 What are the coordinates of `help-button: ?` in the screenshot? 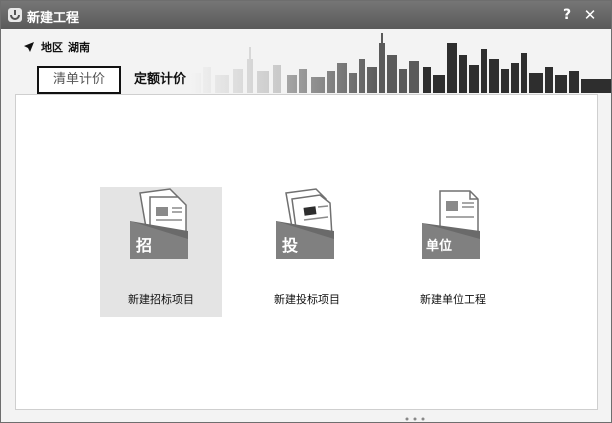 It's located at (567, 15).